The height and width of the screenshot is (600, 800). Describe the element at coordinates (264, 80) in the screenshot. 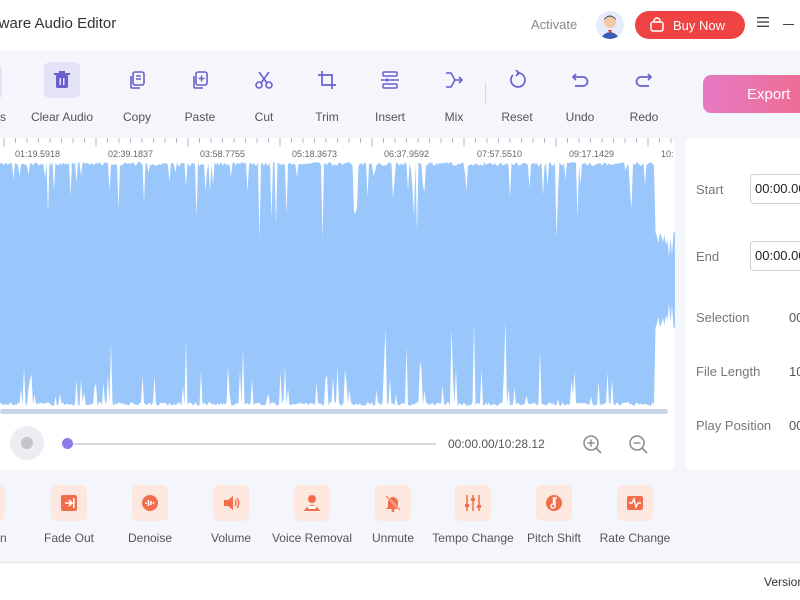

I see `scissors-icon` at that location.